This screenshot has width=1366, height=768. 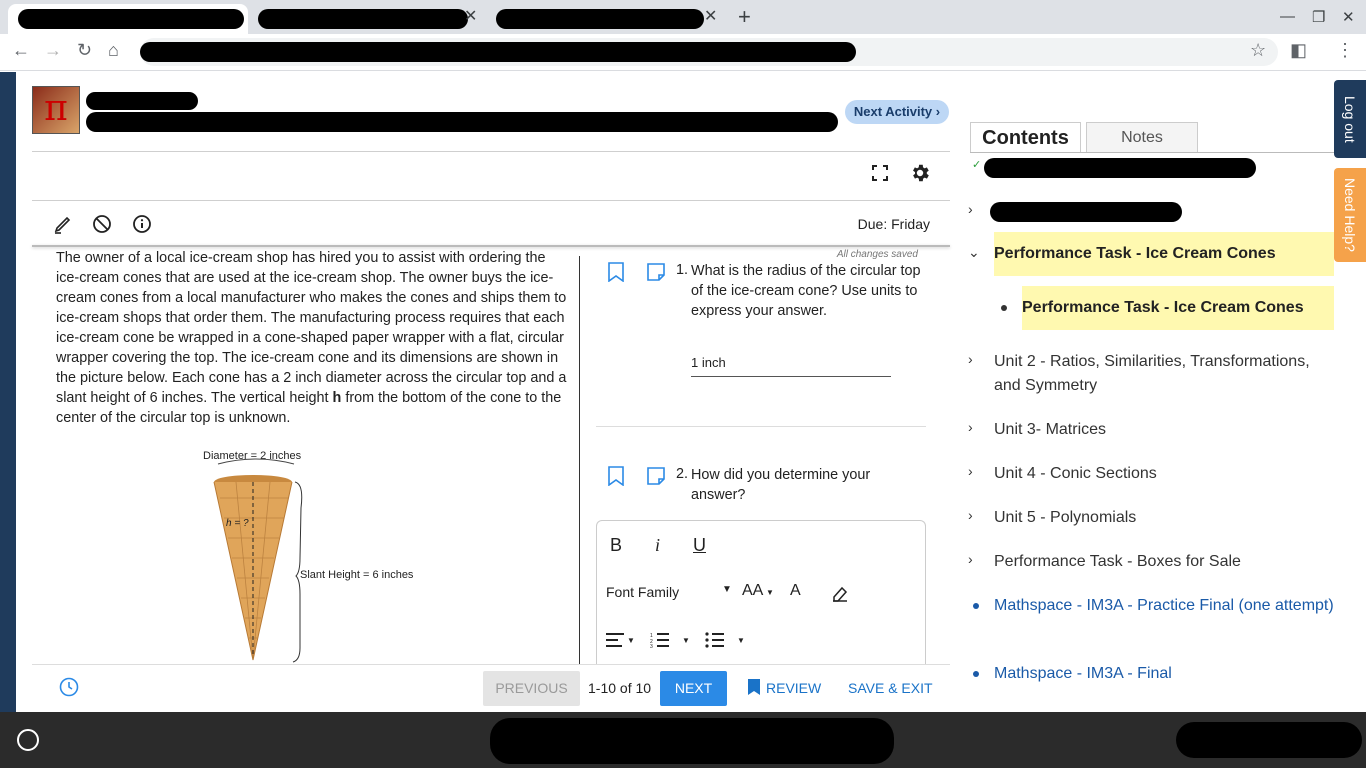 I want to click on previous-button: PREVIOUS, so click(x=531, y=688).